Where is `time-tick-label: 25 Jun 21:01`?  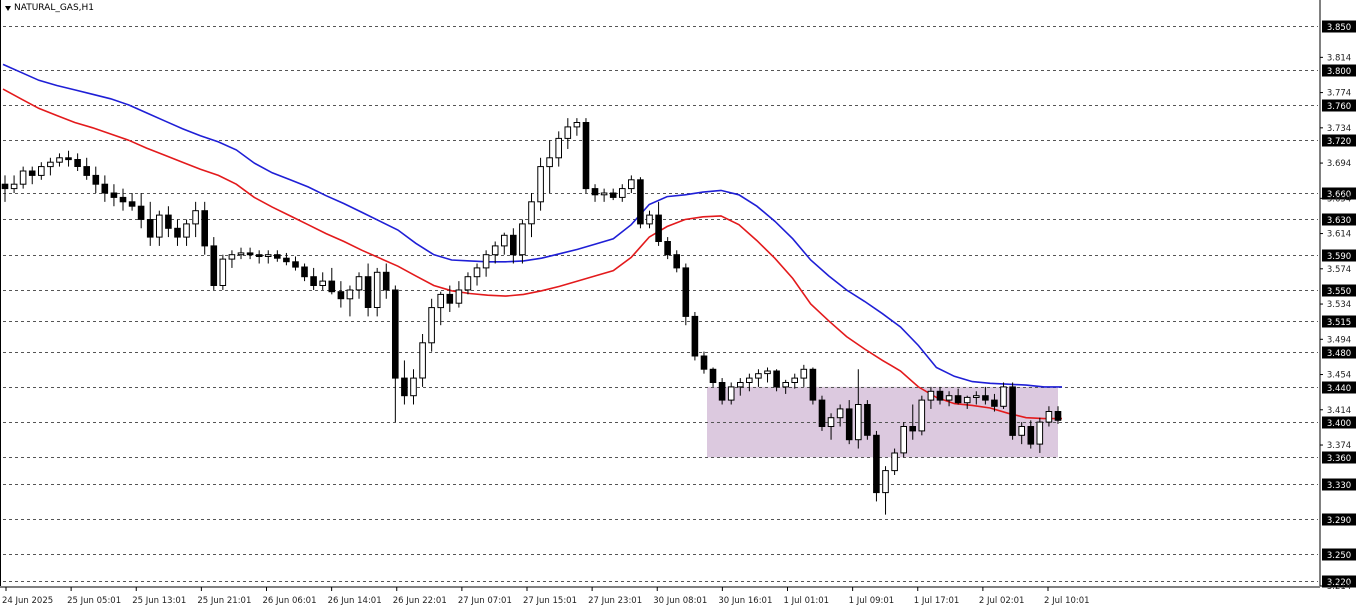 time-tick-label: 25 Jun 21:01 is located at coordinates (224, 601).